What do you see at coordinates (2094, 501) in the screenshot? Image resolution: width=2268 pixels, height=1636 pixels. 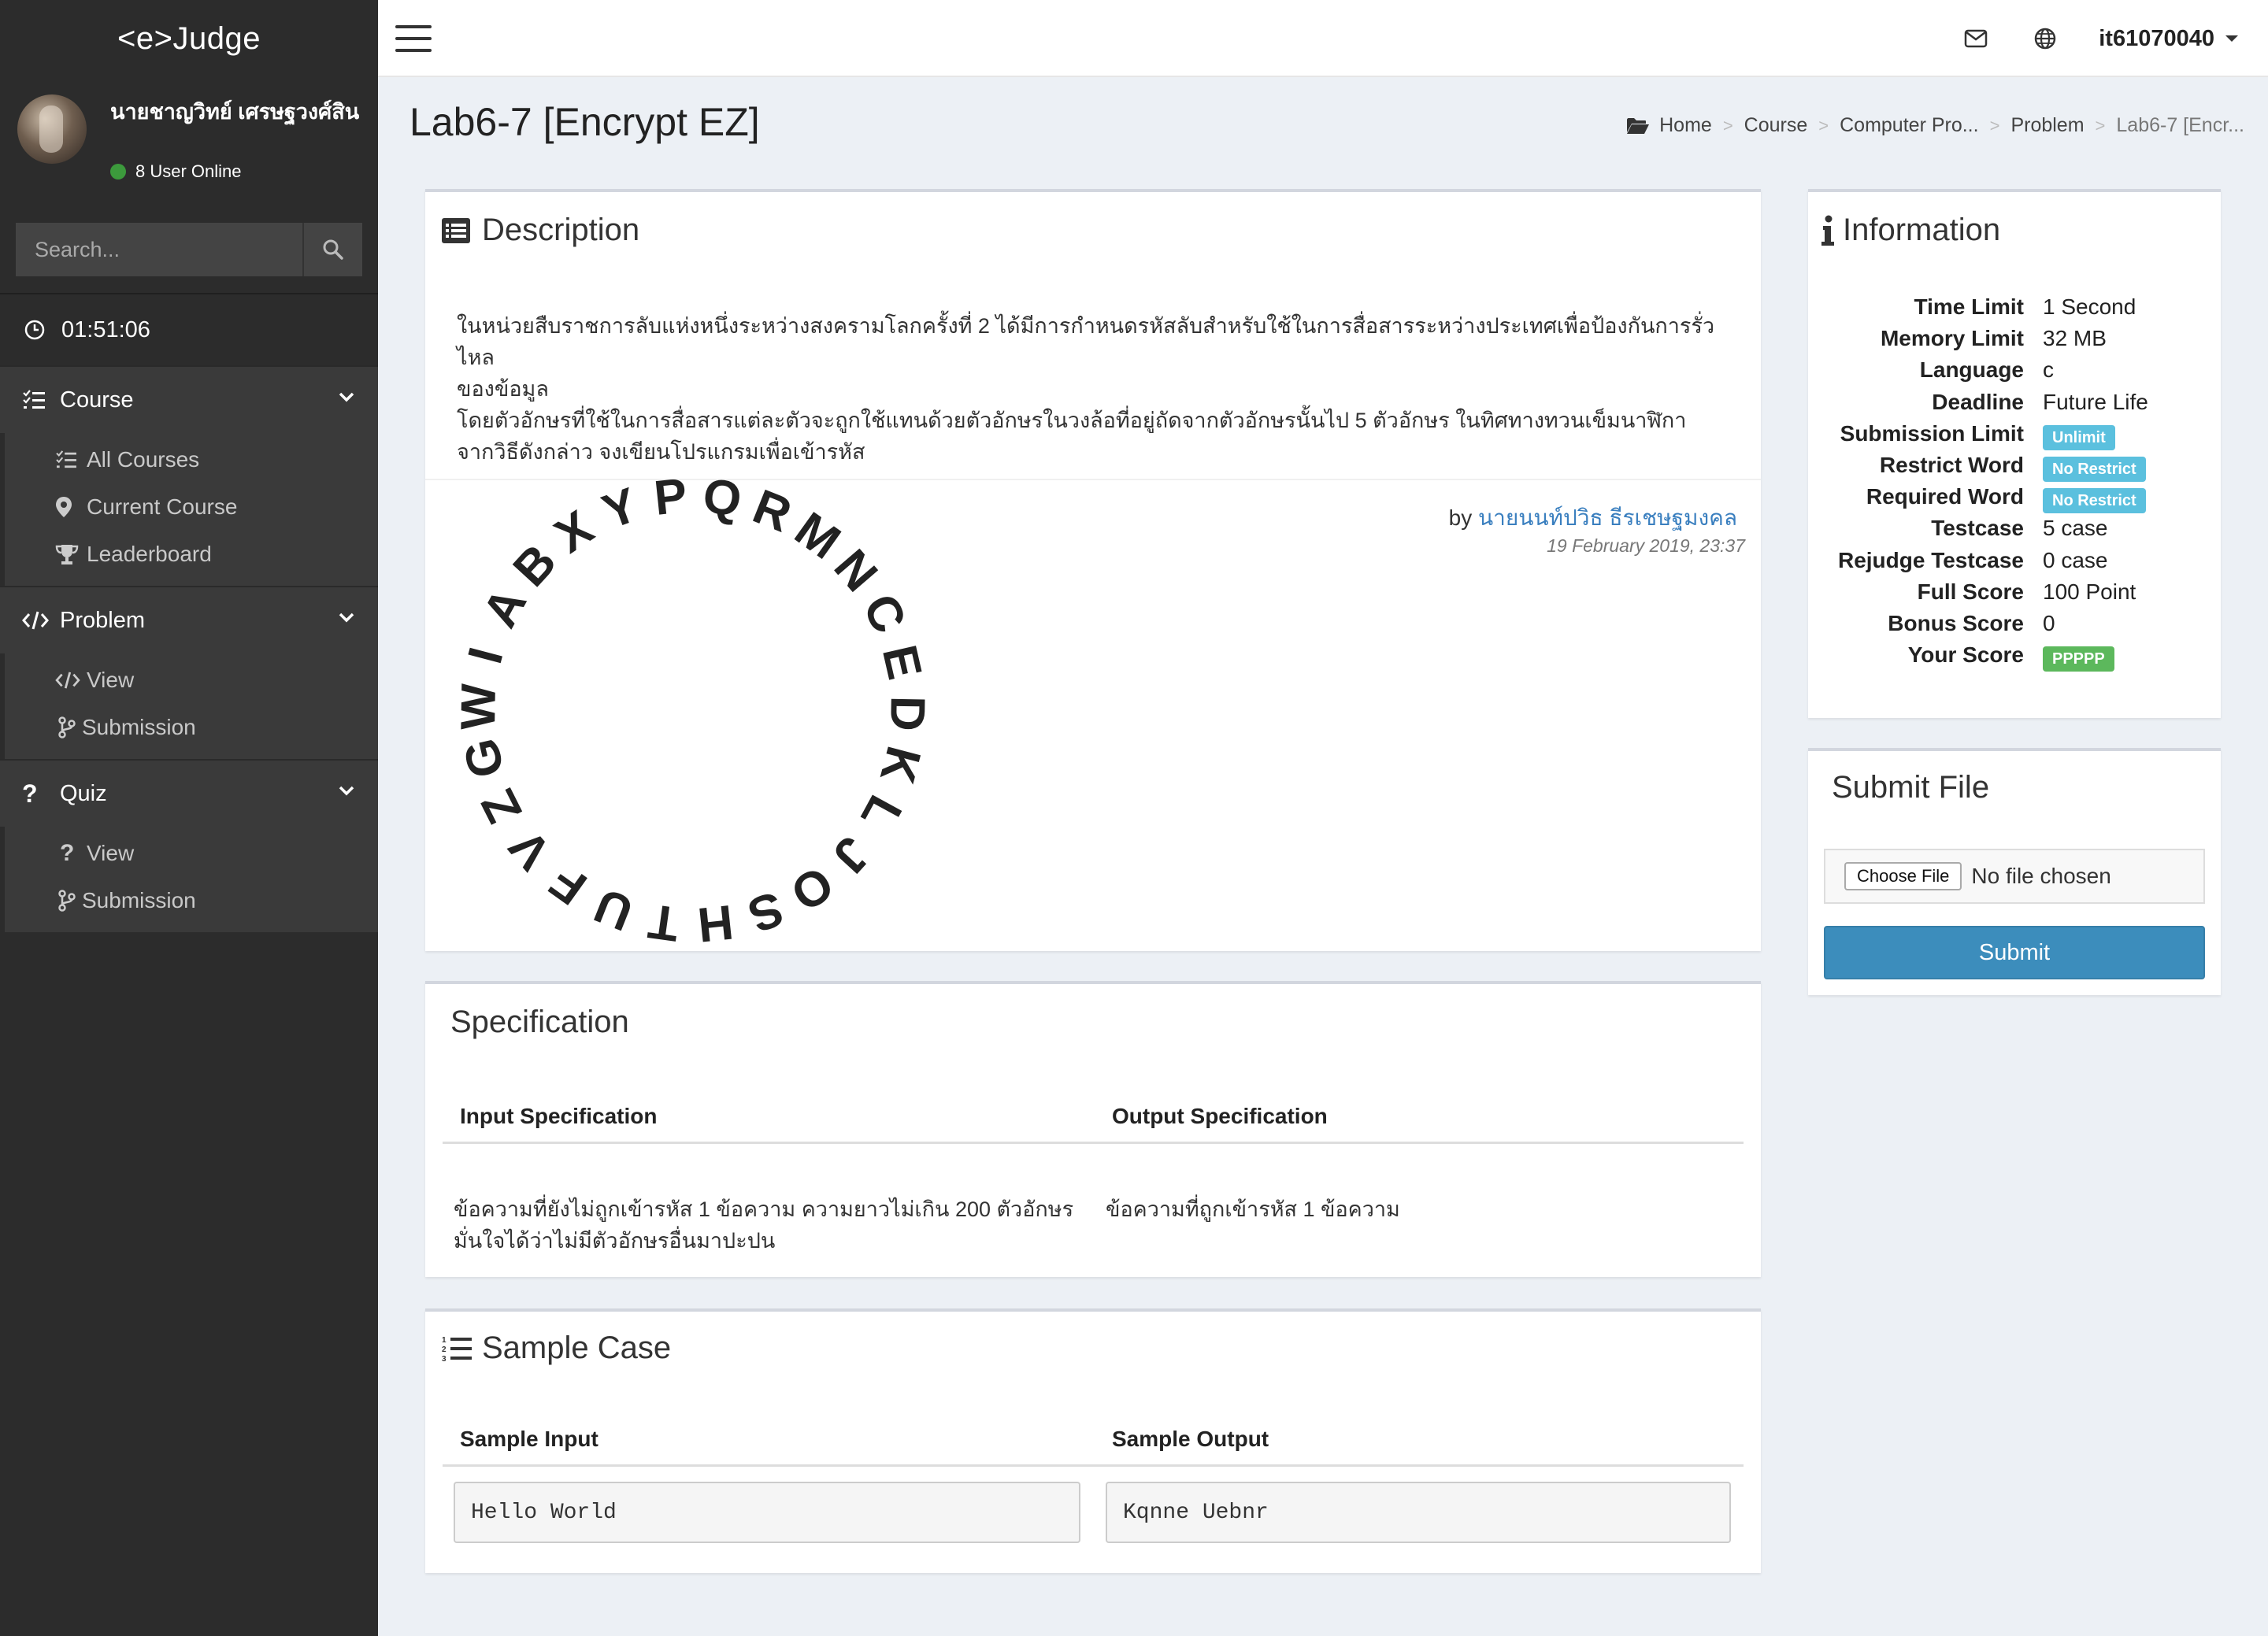 I see `status-badge: No Restrict` at bounding box center [2094, 501].